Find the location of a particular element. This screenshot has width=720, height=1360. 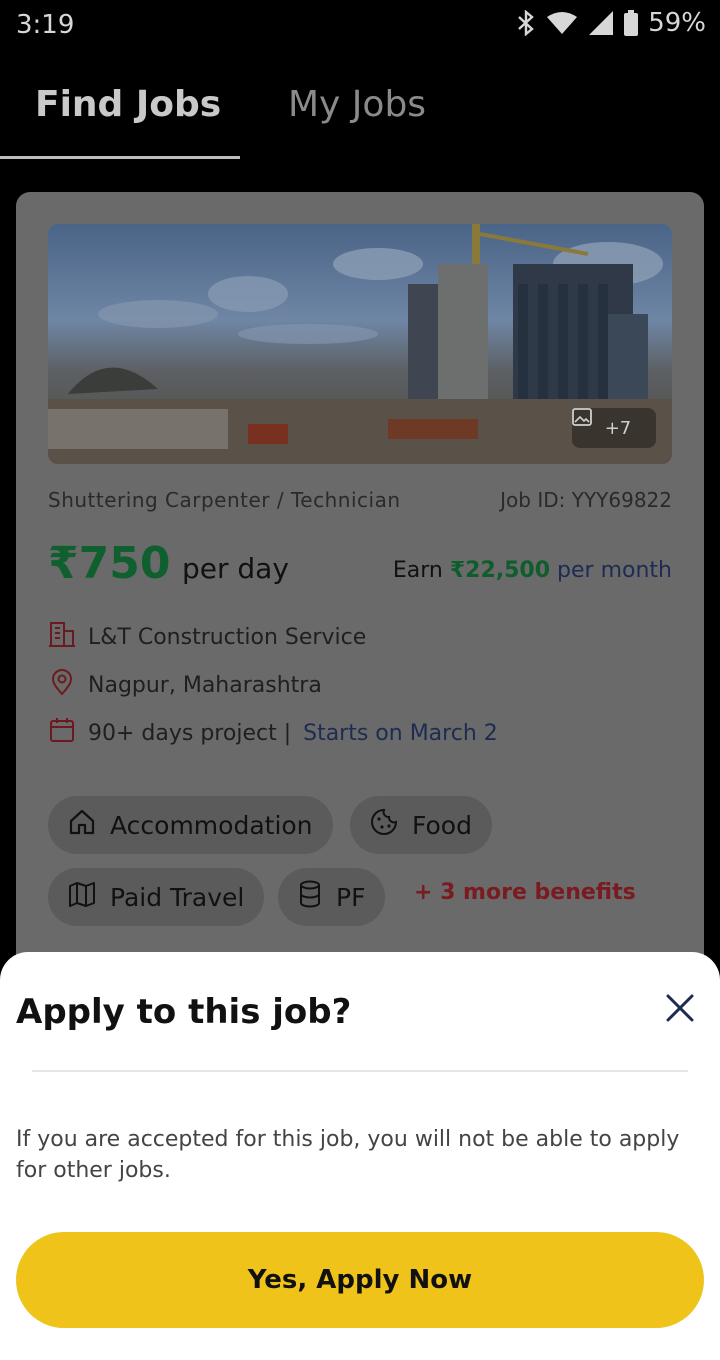

bluetooth-icon is located at coordinates (526, 23).